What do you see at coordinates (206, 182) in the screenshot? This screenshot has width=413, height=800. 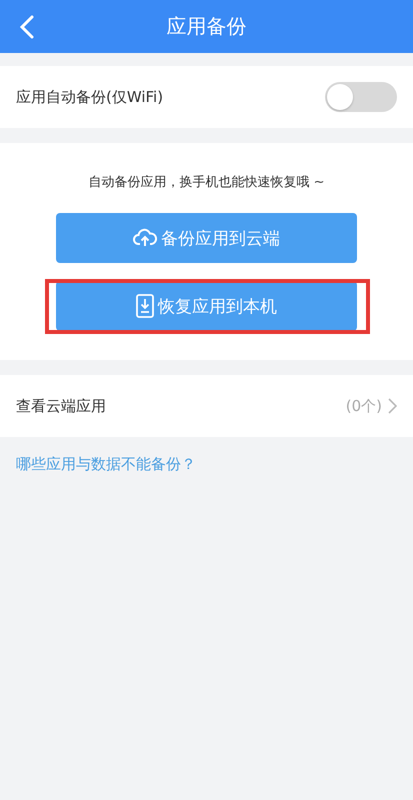 I see `hint-text: 自动备份应用，换手机也能快速恢复哦 ~` at bounding box center [206, 182].